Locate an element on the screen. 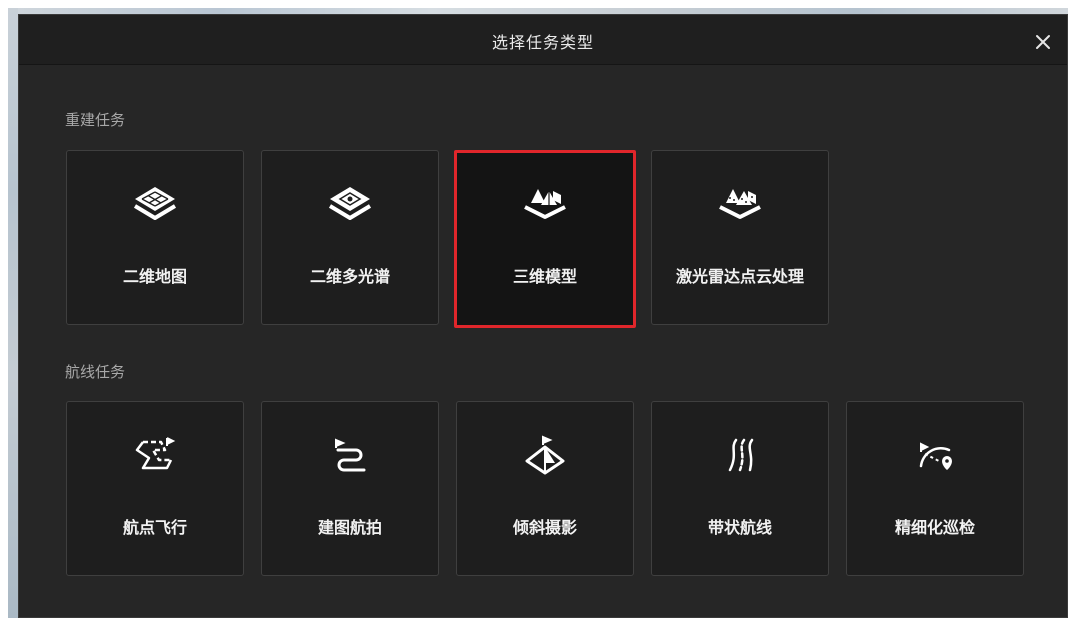 The width and height of the screenshot is (1080, 625). 3d-model-icon is located at coordinates (545, 205).